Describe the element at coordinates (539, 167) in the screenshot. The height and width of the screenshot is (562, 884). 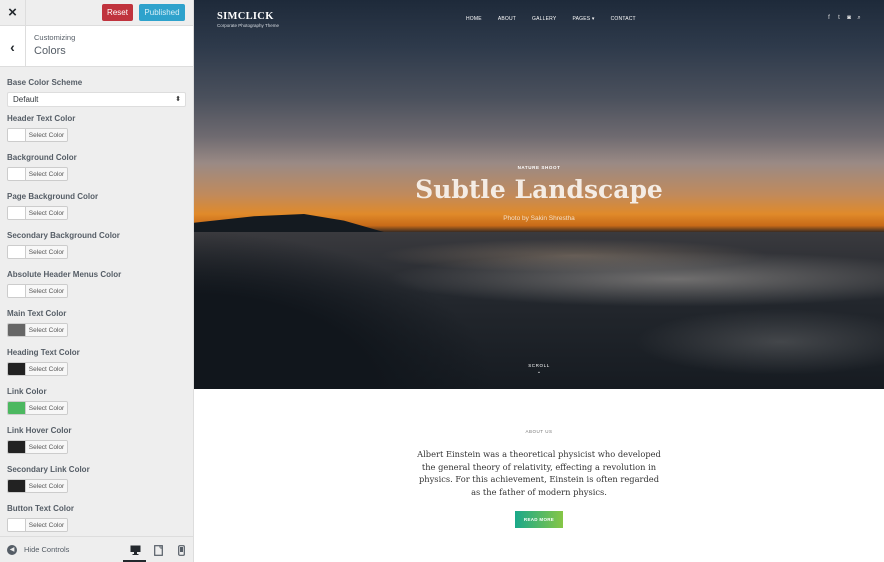
I see `hero-kicker: NATURE SHOOT` at that location.